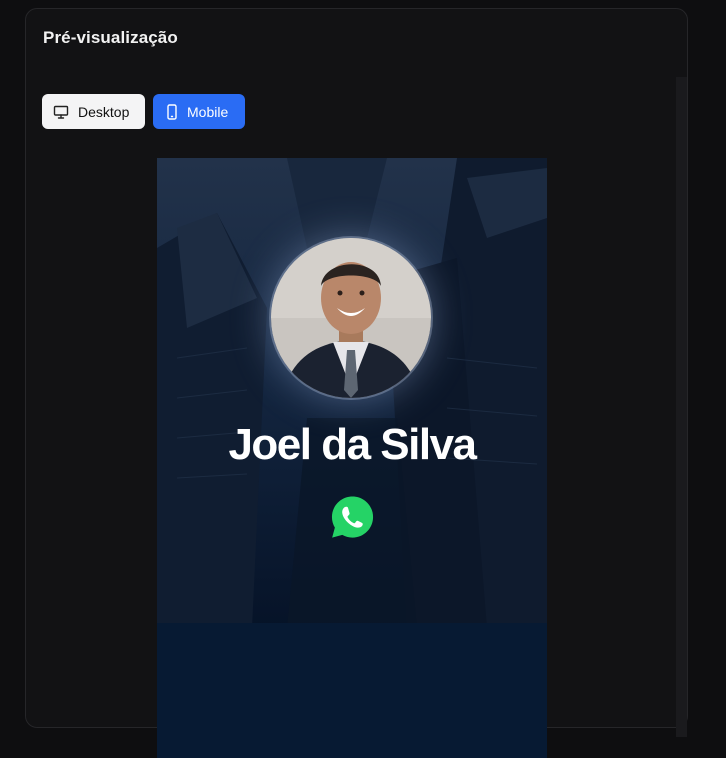 This screenshot has width=726, height=758. Describe the element at coordinates (681, 407) in the screenshot. I see `scrollbar` at that location.